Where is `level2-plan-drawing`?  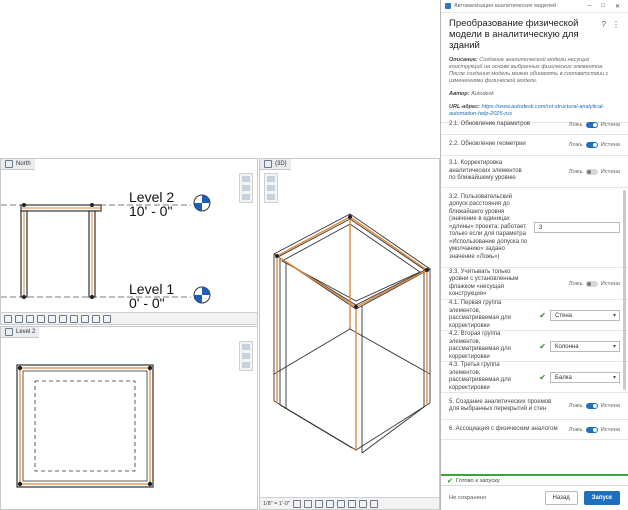
level2-plan-drawing is located at coordinates (85, 426).